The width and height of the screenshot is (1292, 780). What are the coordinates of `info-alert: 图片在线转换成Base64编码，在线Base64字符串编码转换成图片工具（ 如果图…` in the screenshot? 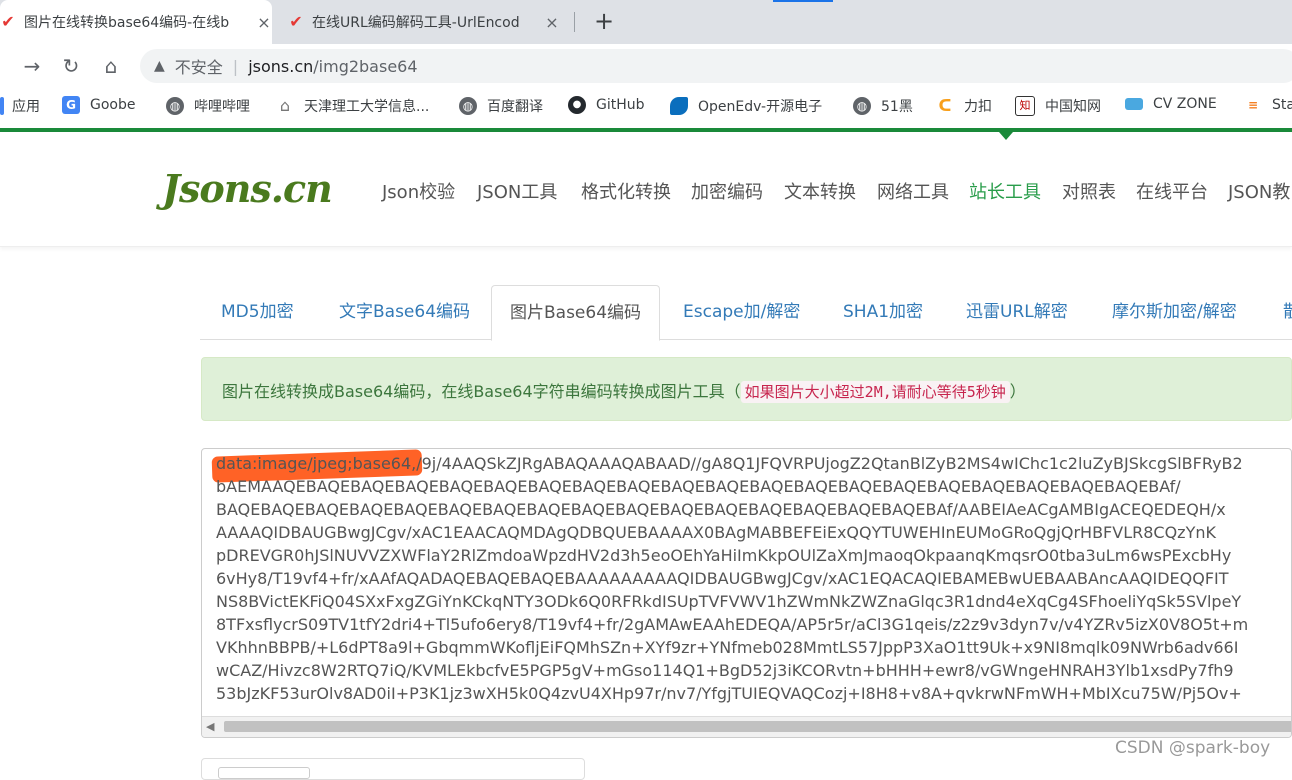 It's located at (746, 389).